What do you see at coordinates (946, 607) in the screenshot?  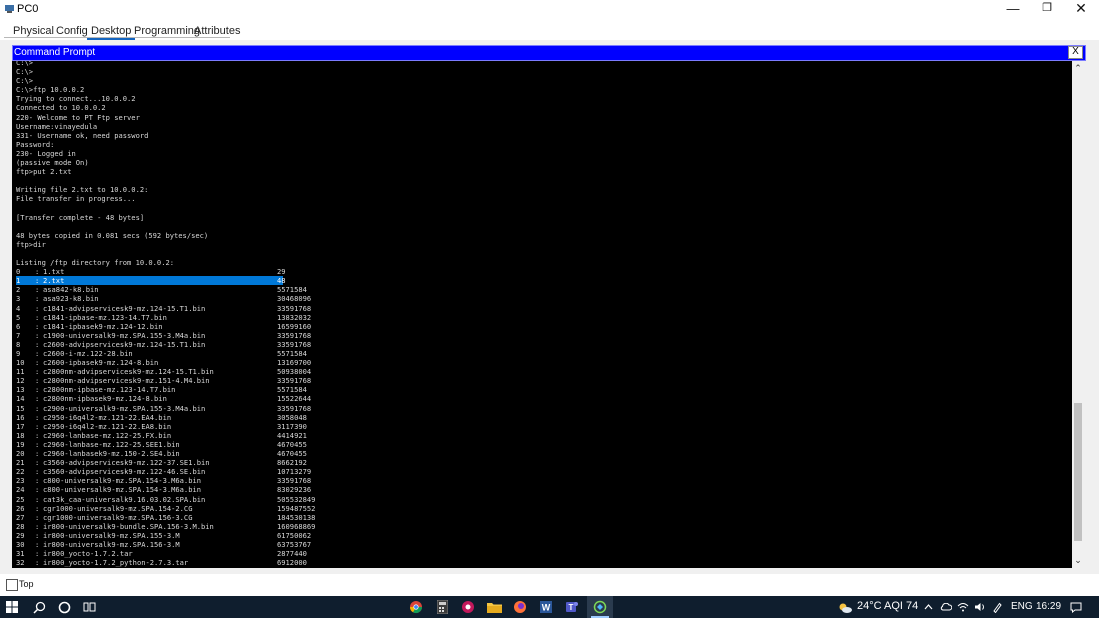 I see `cloud-sync-icon` at bounding box center [946, 607].